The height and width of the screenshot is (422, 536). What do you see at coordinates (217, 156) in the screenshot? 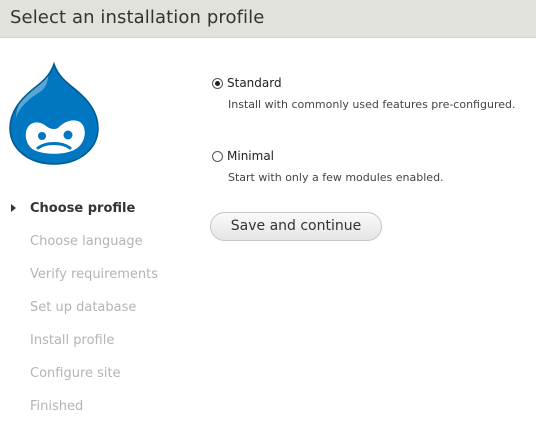
I see `minimal-radio` at bounding box center [217, 156].